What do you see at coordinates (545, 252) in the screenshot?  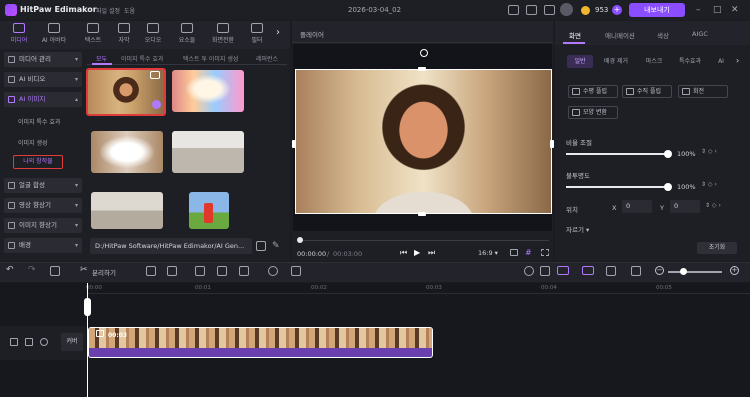 I see `fullscreen-icon` at bounding box center [545, 252].